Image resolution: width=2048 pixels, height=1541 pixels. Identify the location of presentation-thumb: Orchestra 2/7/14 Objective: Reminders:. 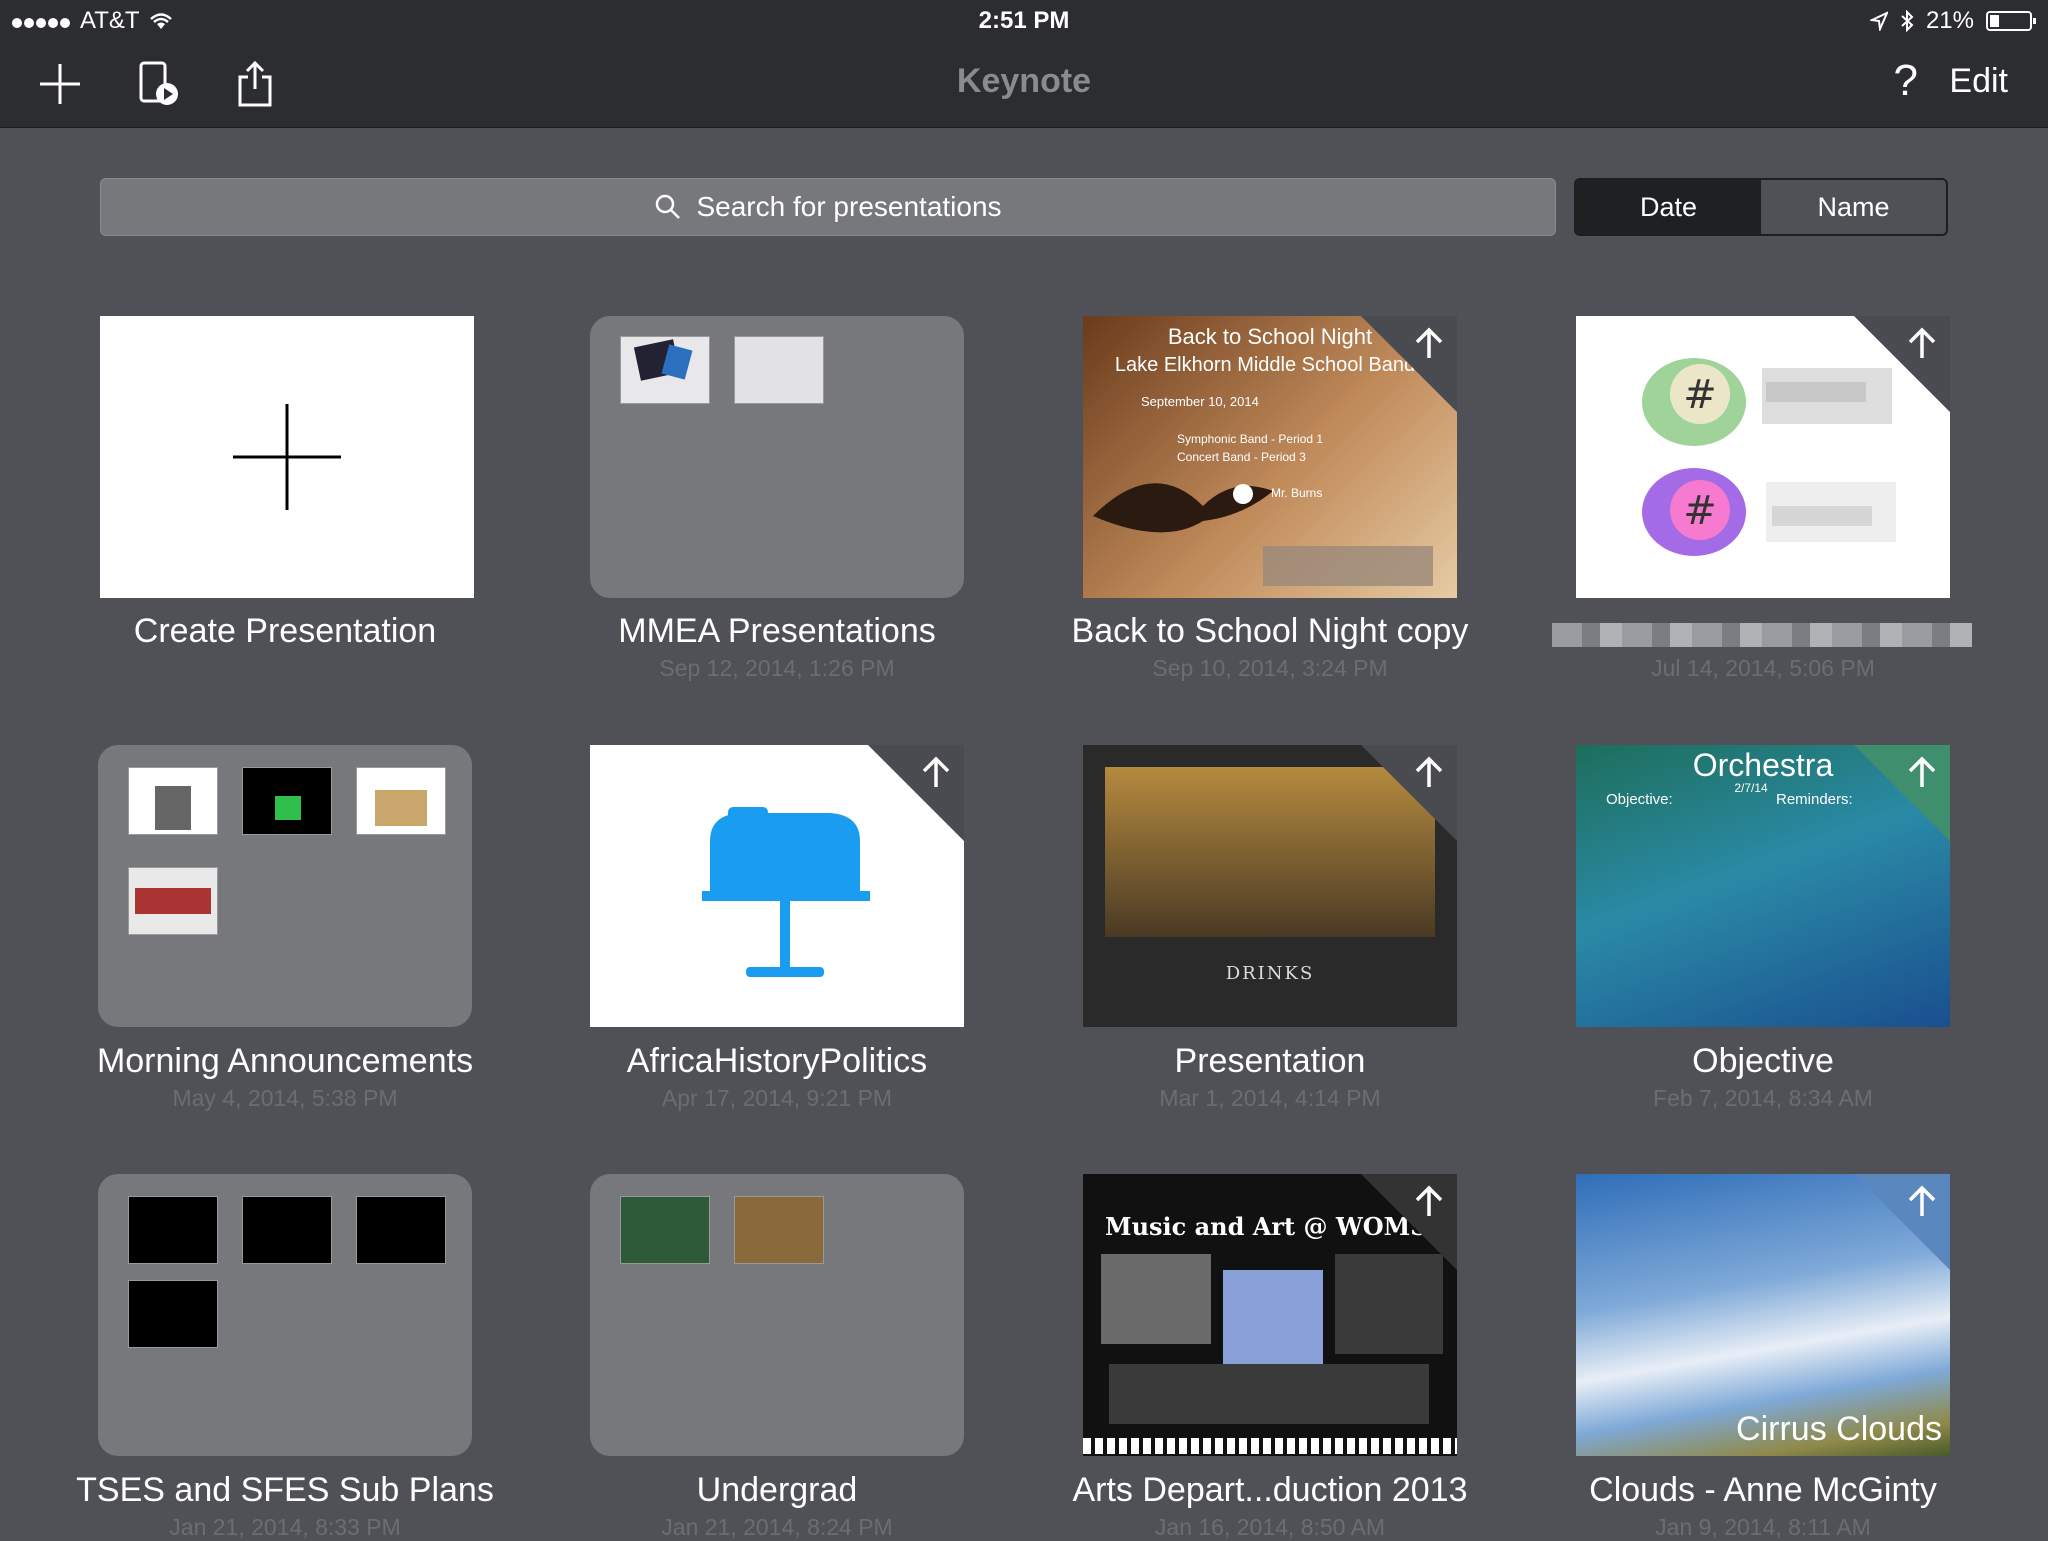
(1763, 886).